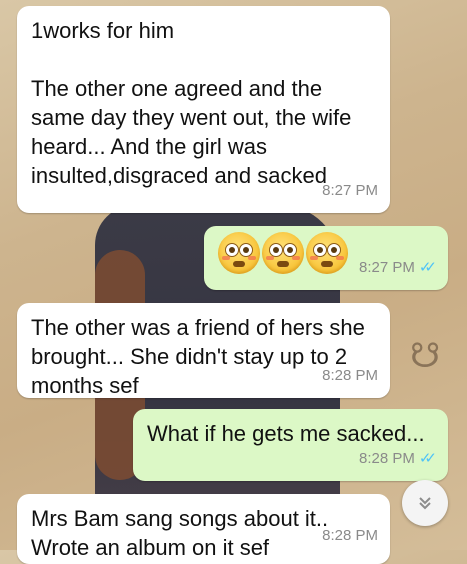 The image size is (467, 564). I want to click on double-chevron-down-icon, so click(425, 503).